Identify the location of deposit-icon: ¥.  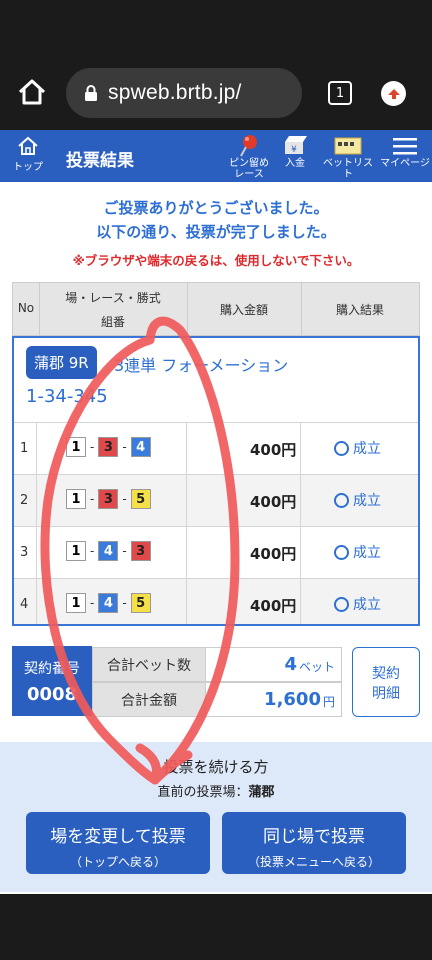
(296, 145).